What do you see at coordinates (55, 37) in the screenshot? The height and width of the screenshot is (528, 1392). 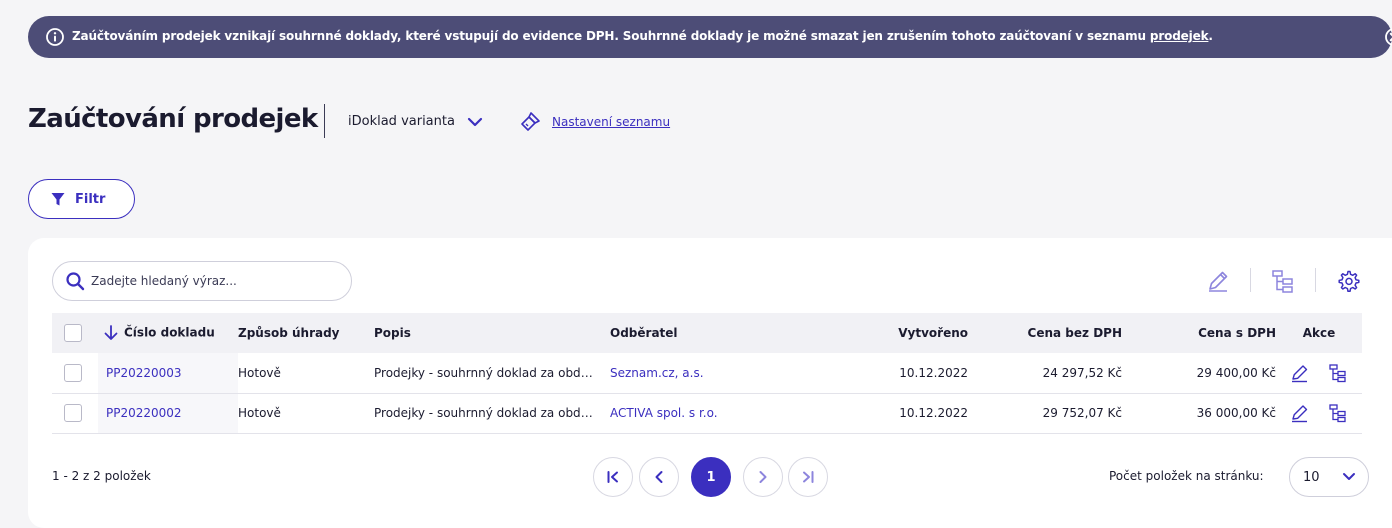 I see `info-icon` at bounding box center [55, 37].